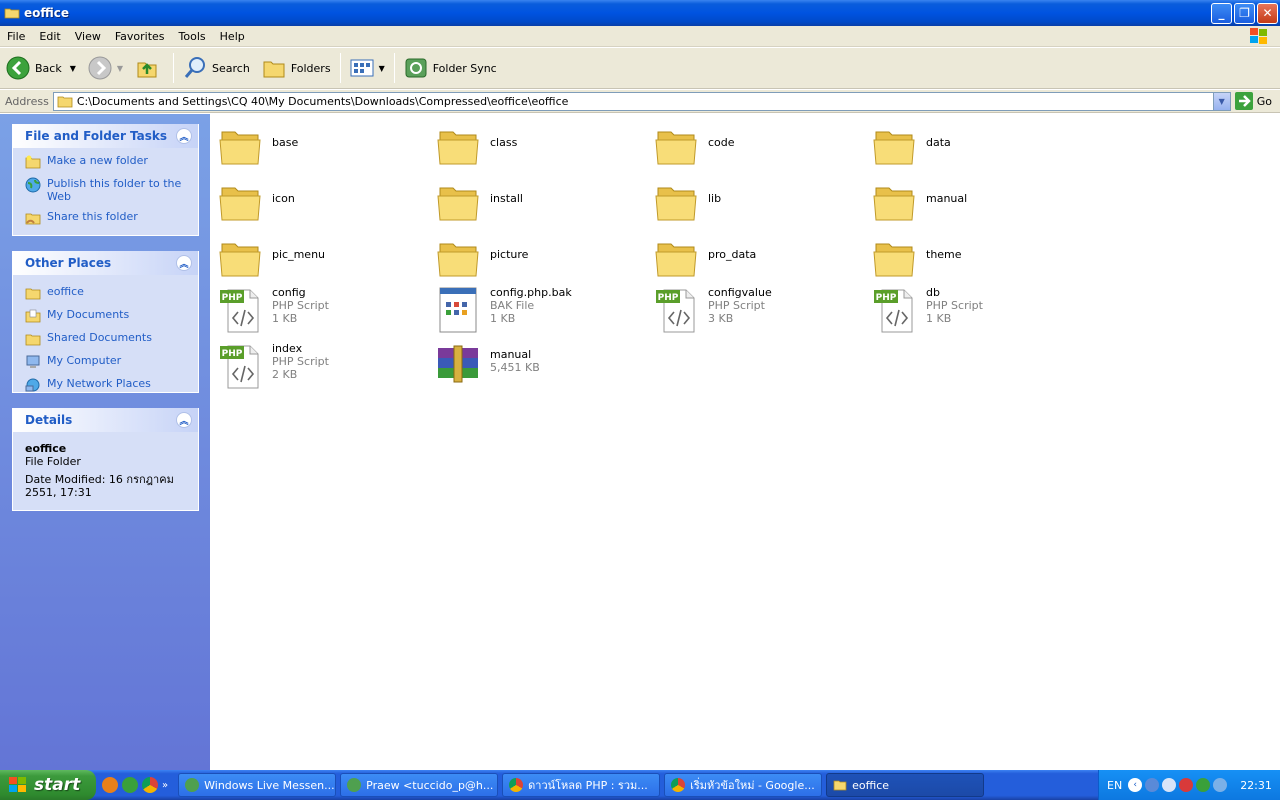 This screenshot has height=800, width=1280. I want to click on minimize-button: _, so click(1221, 13).